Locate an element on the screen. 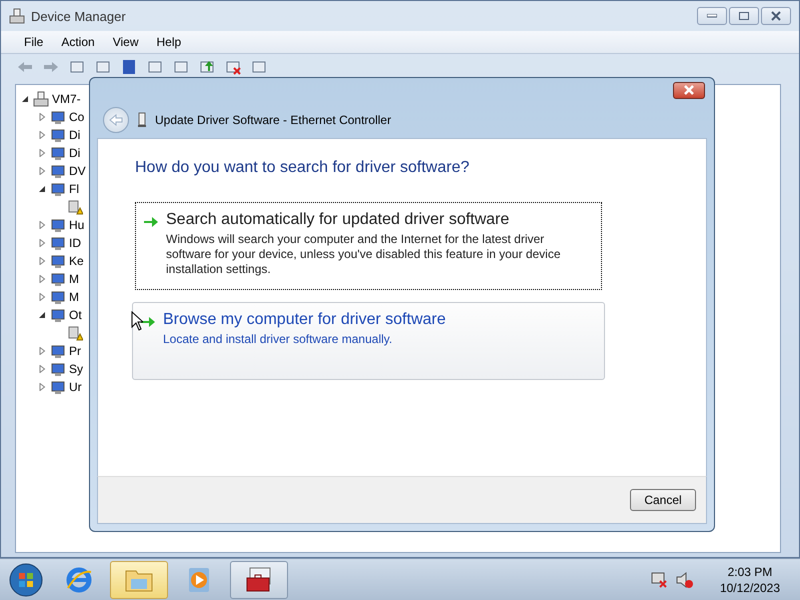 The width and height of the screenshot is (800, 600). option-title: Browse my computer for driver software is located at coordinates (305, 320).